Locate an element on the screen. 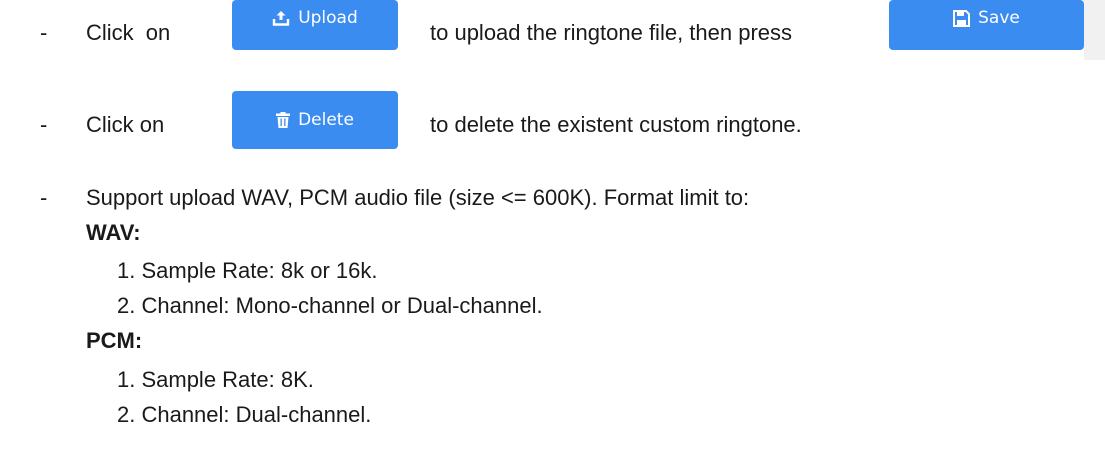  delete-description-text: to delete the existent custom ringtone. is located at coordinates (616, 124).